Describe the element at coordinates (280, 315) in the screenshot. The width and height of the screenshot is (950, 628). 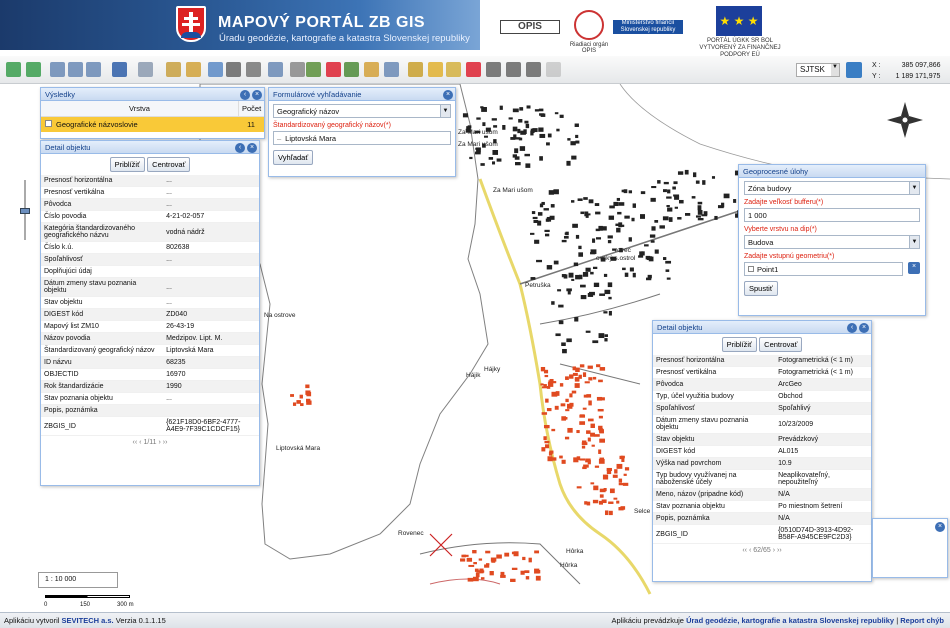
I see `map-label: Na ostrove` at that location.